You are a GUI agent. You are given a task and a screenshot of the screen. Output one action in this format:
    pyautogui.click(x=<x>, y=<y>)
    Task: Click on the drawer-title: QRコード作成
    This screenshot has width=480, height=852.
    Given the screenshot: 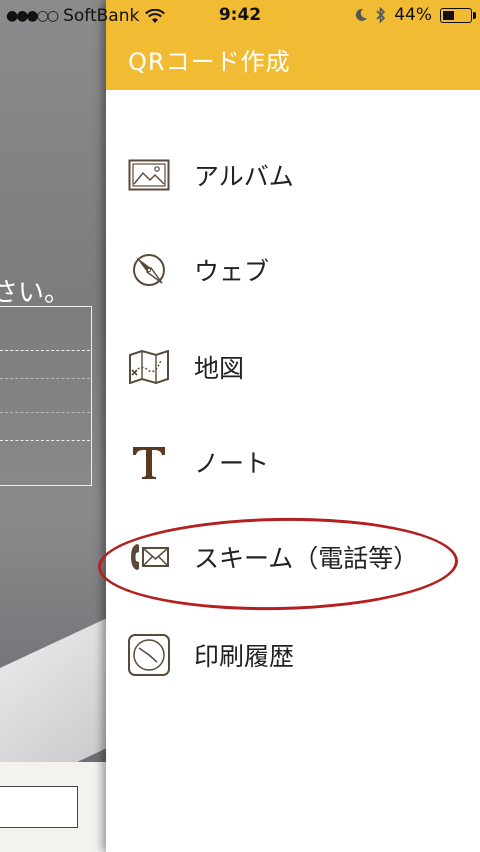 What is the action you would take?
    pyautogui.click(x=209, y=62)
    